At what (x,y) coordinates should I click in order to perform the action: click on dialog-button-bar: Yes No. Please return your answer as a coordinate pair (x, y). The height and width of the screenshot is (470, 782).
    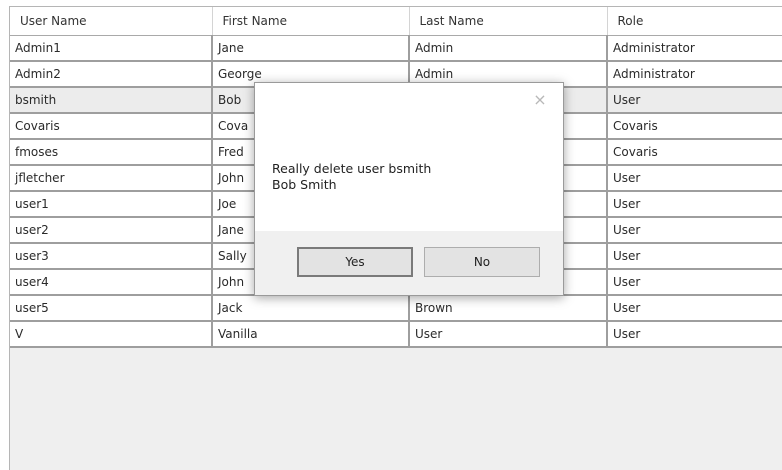
    Looking at the image, I should click on (409, 263).